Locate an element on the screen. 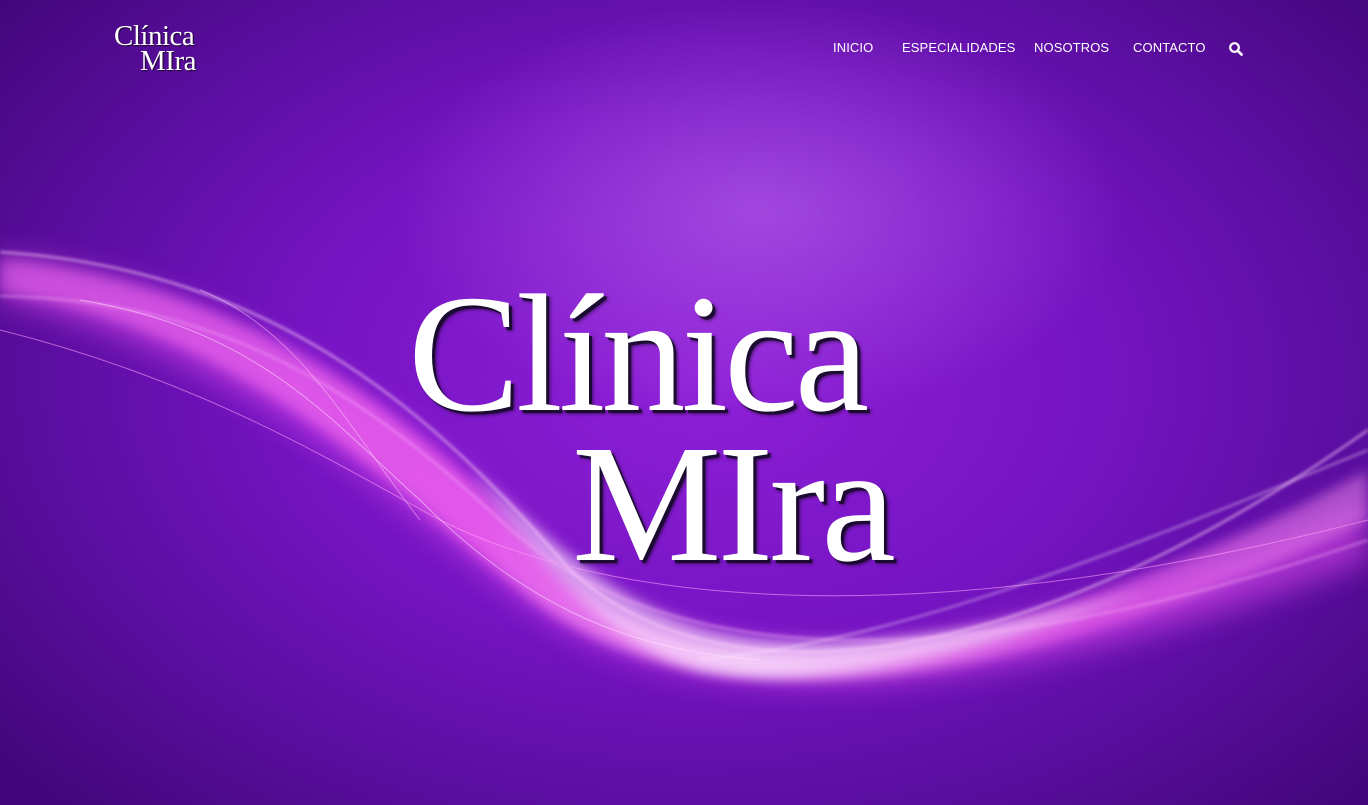 This screenshot has height=805, width=1368. search-button is located at coordinates (1236, 49).